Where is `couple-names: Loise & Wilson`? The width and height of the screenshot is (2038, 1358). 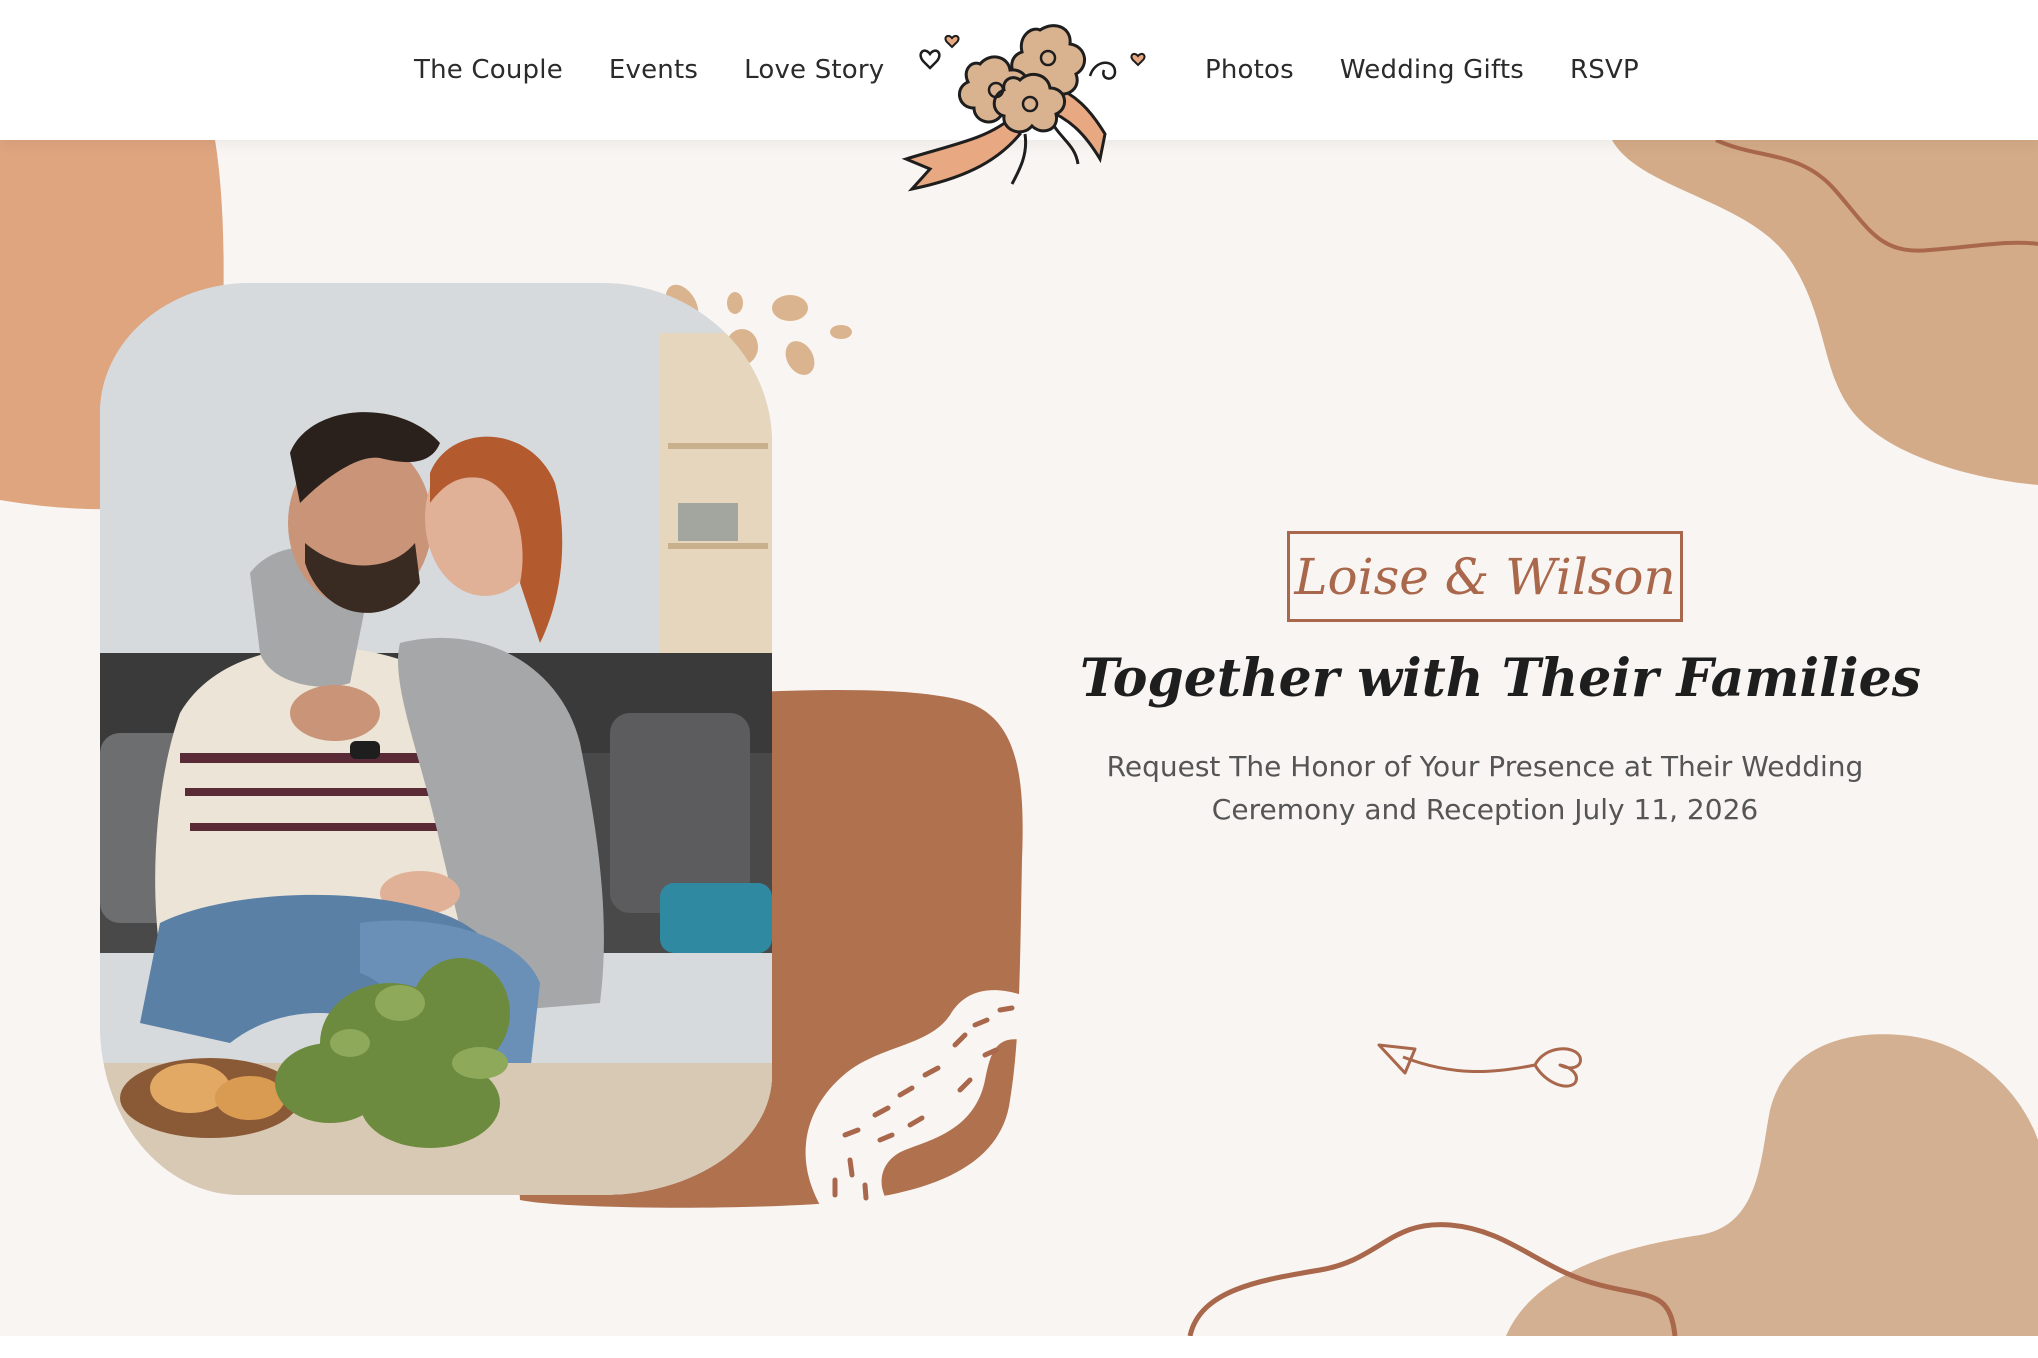 couple-names: Loise & Wilson is located at coordinates (1485, 576).